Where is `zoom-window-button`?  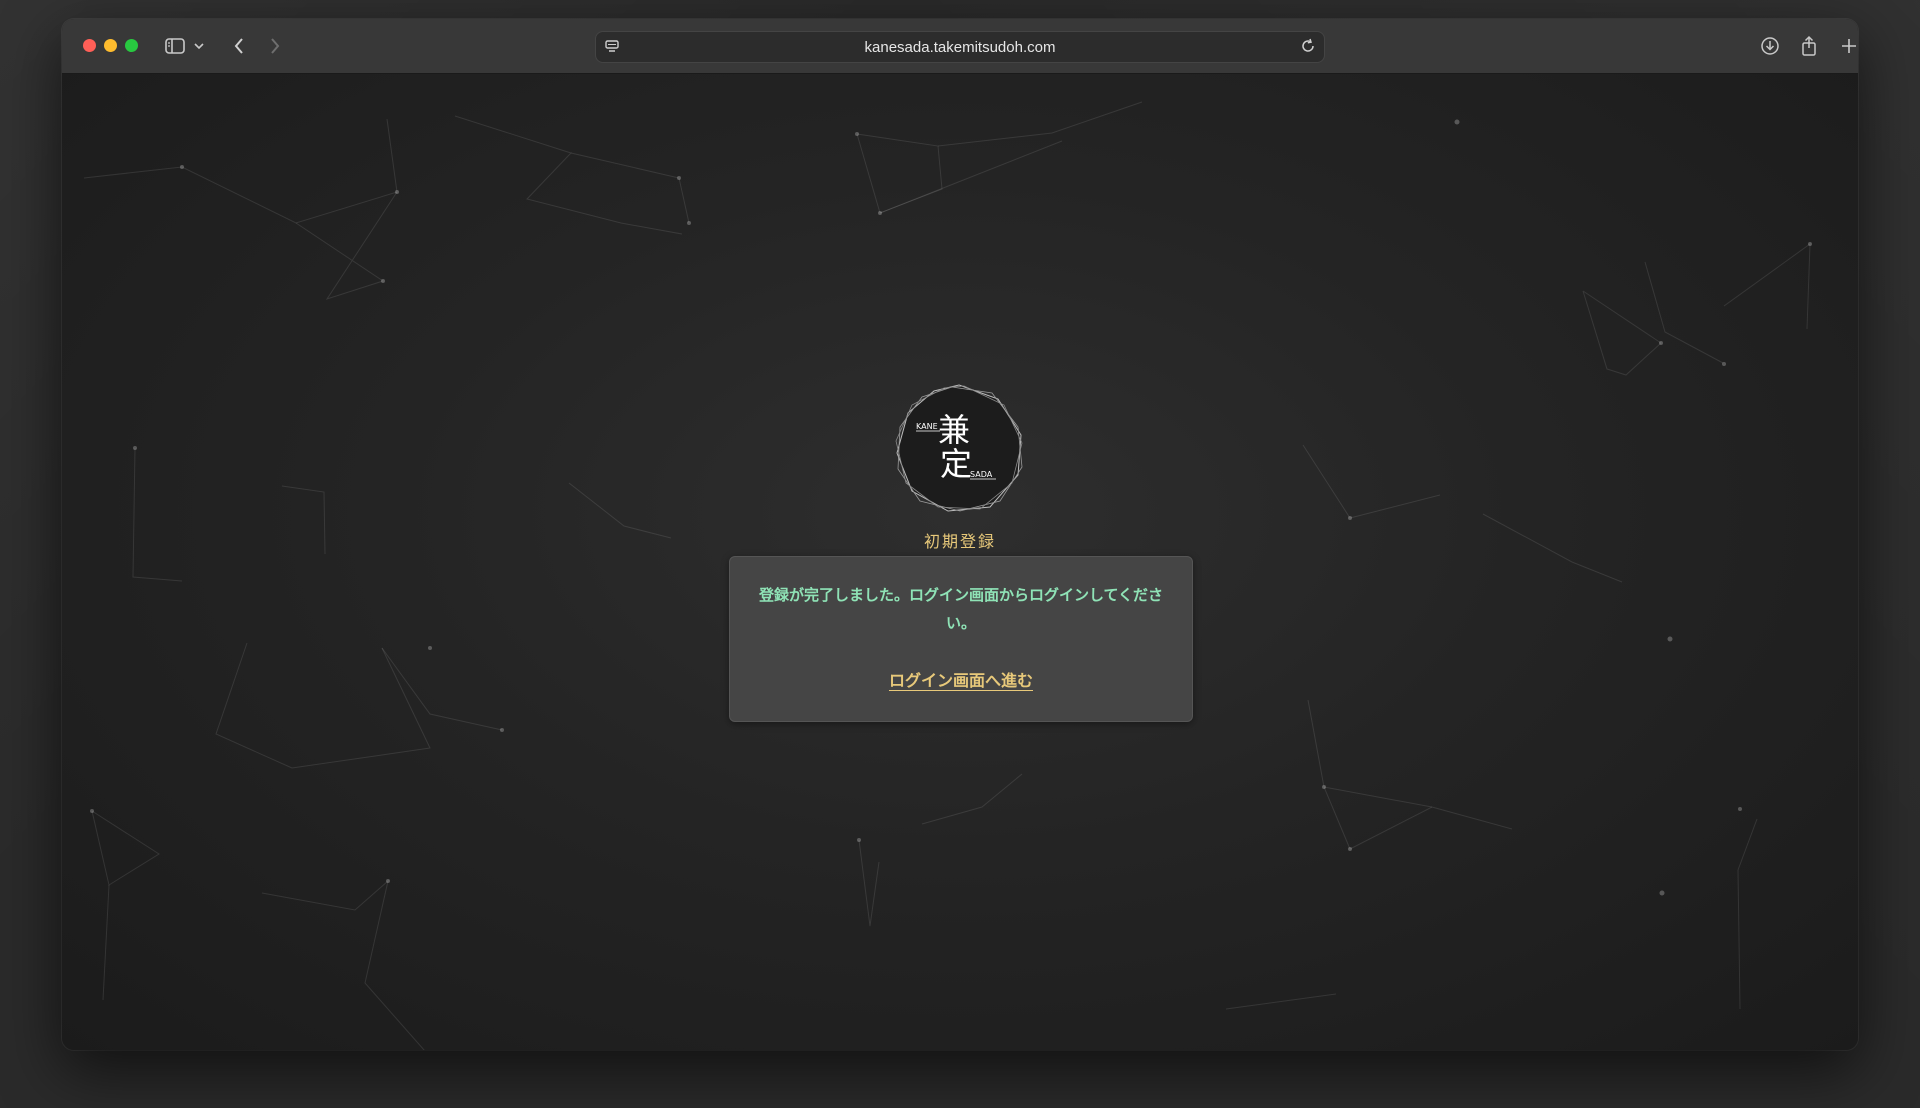
zoom-window-button is located at coordinates (131, 45).